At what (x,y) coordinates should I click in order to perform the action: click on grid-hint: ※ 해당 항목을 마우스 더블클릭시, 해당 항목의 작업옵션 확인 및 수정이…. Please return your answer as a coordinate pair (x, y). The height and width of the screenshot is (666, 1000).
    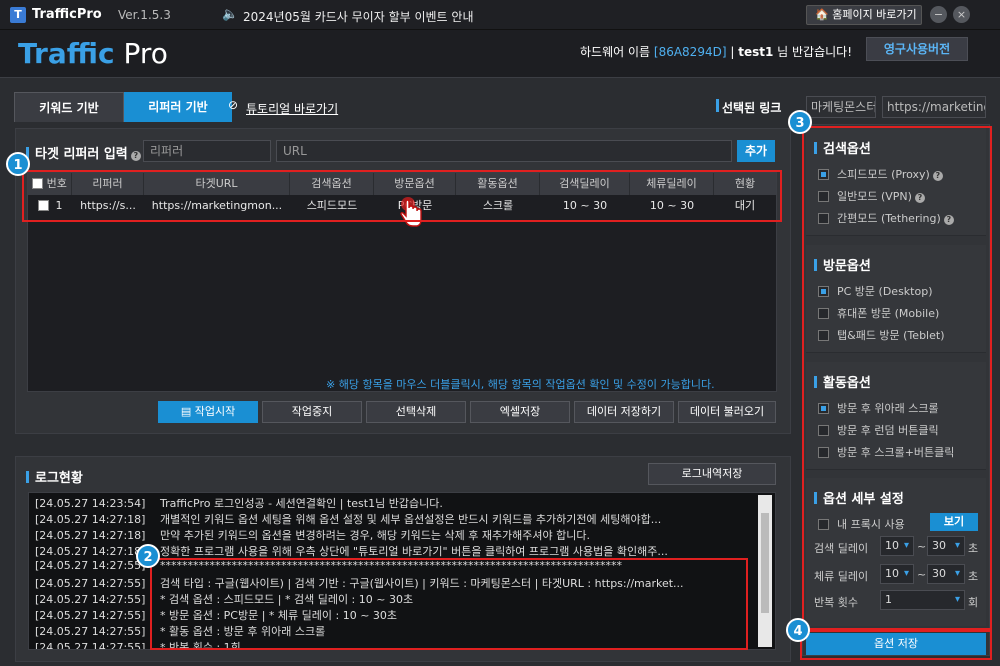
    Looking at the image, I should click on (520, 384).